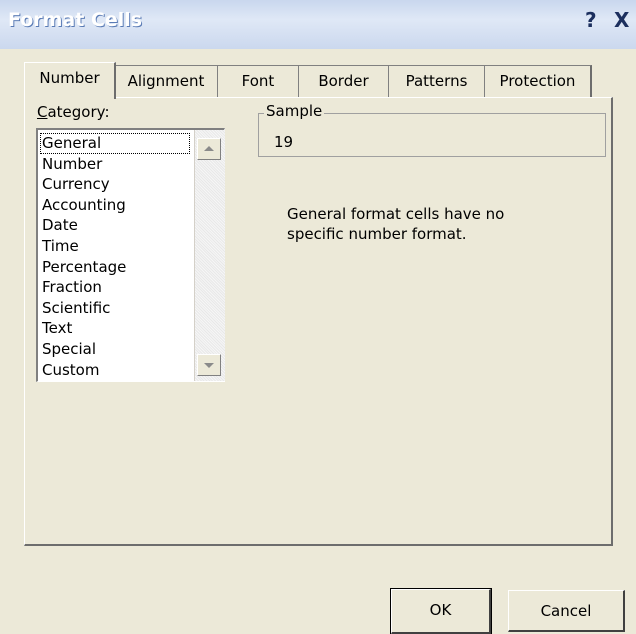  Describe the element at coordinates (591, 20) in the screenshot. I see `help-icon: ?` at that location.